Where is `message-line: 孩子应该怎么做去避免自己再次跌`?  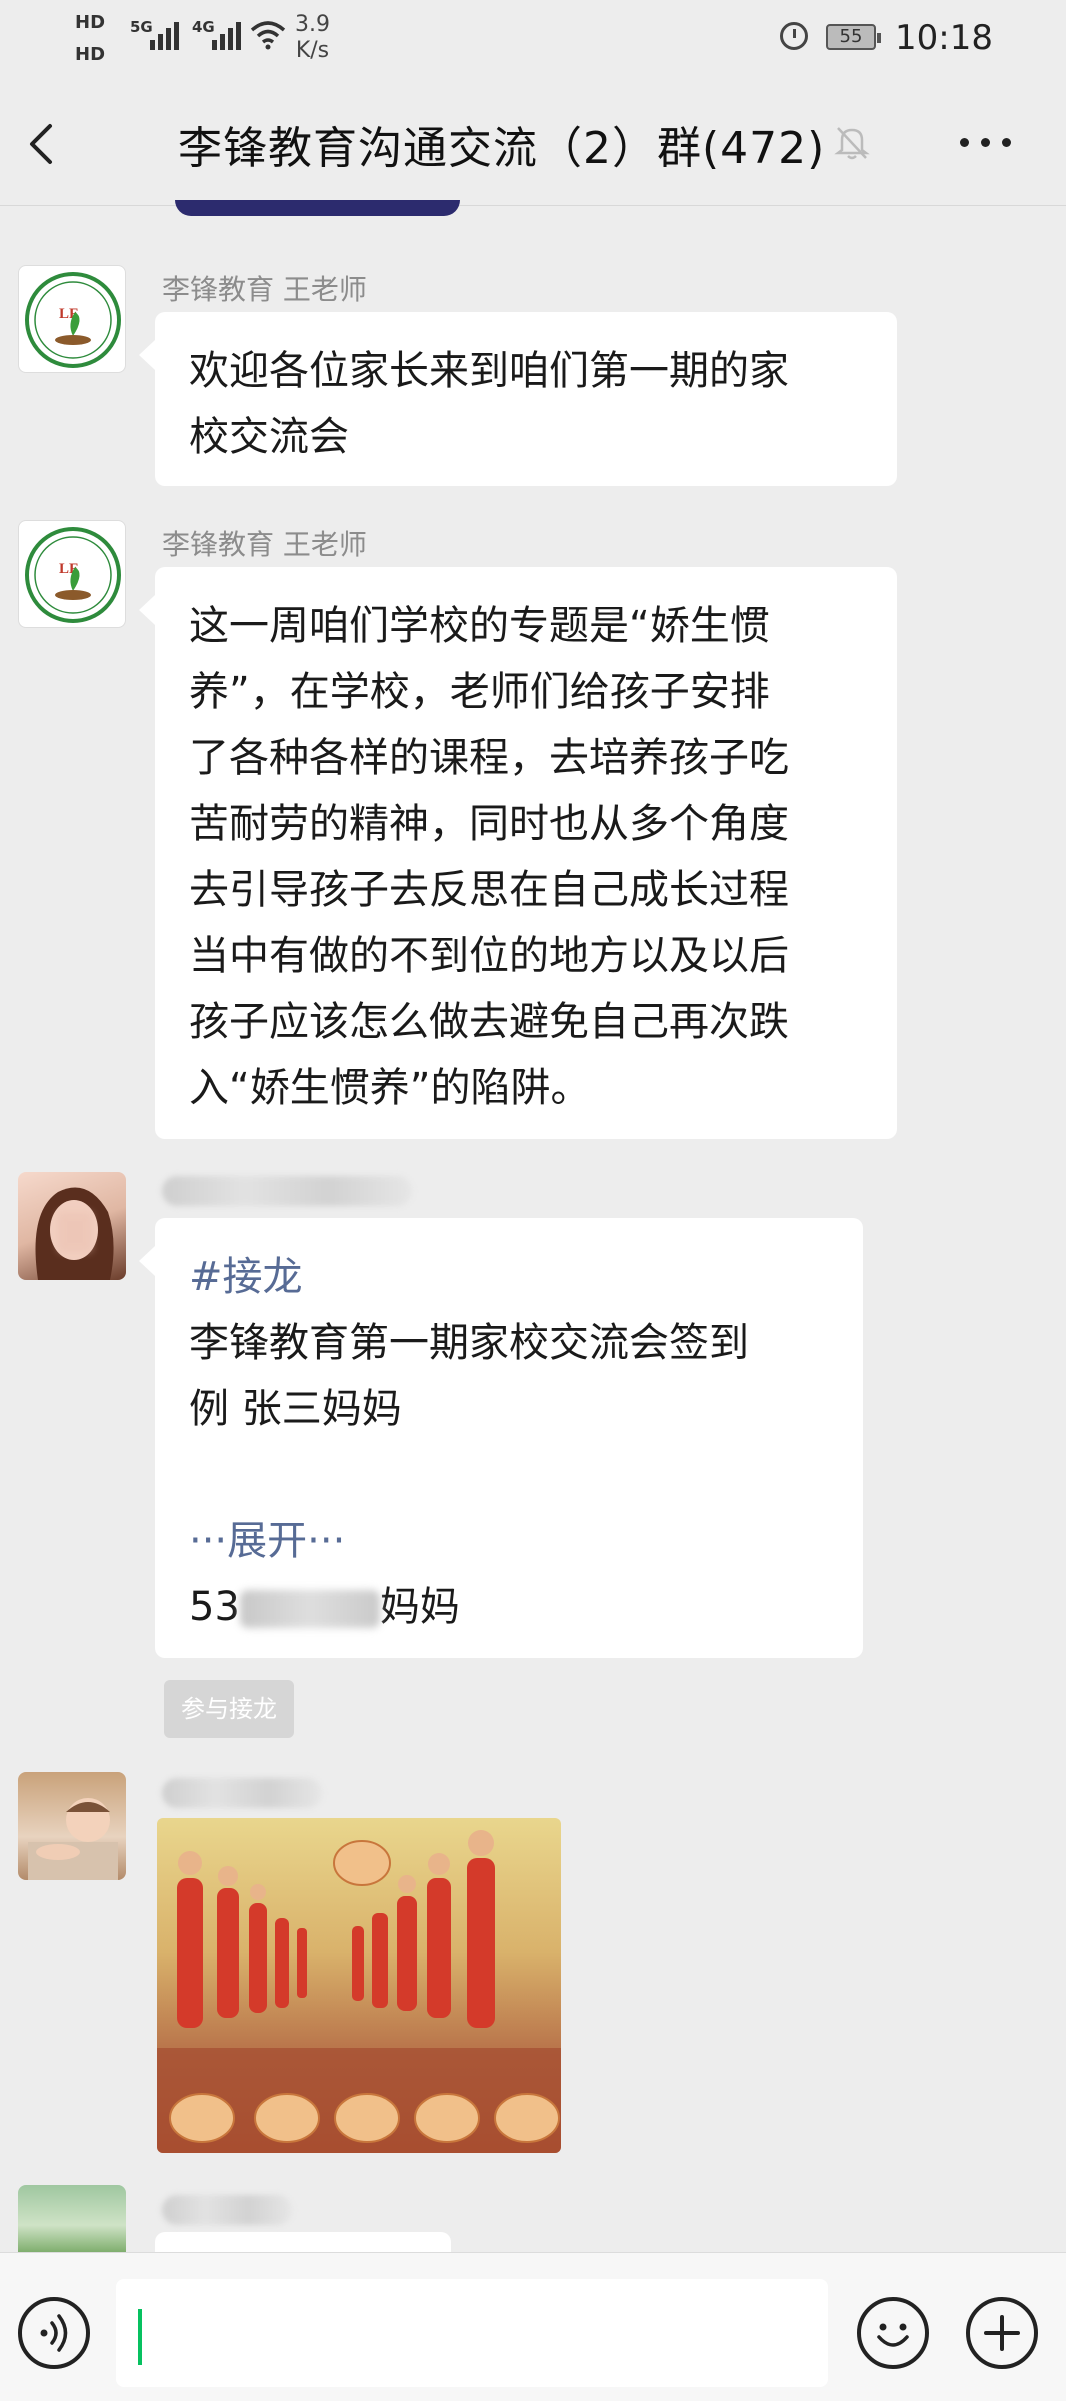
message-line: 孩子应该怎么做去避免自己再次跌 is located at coordinates (489, 1022).